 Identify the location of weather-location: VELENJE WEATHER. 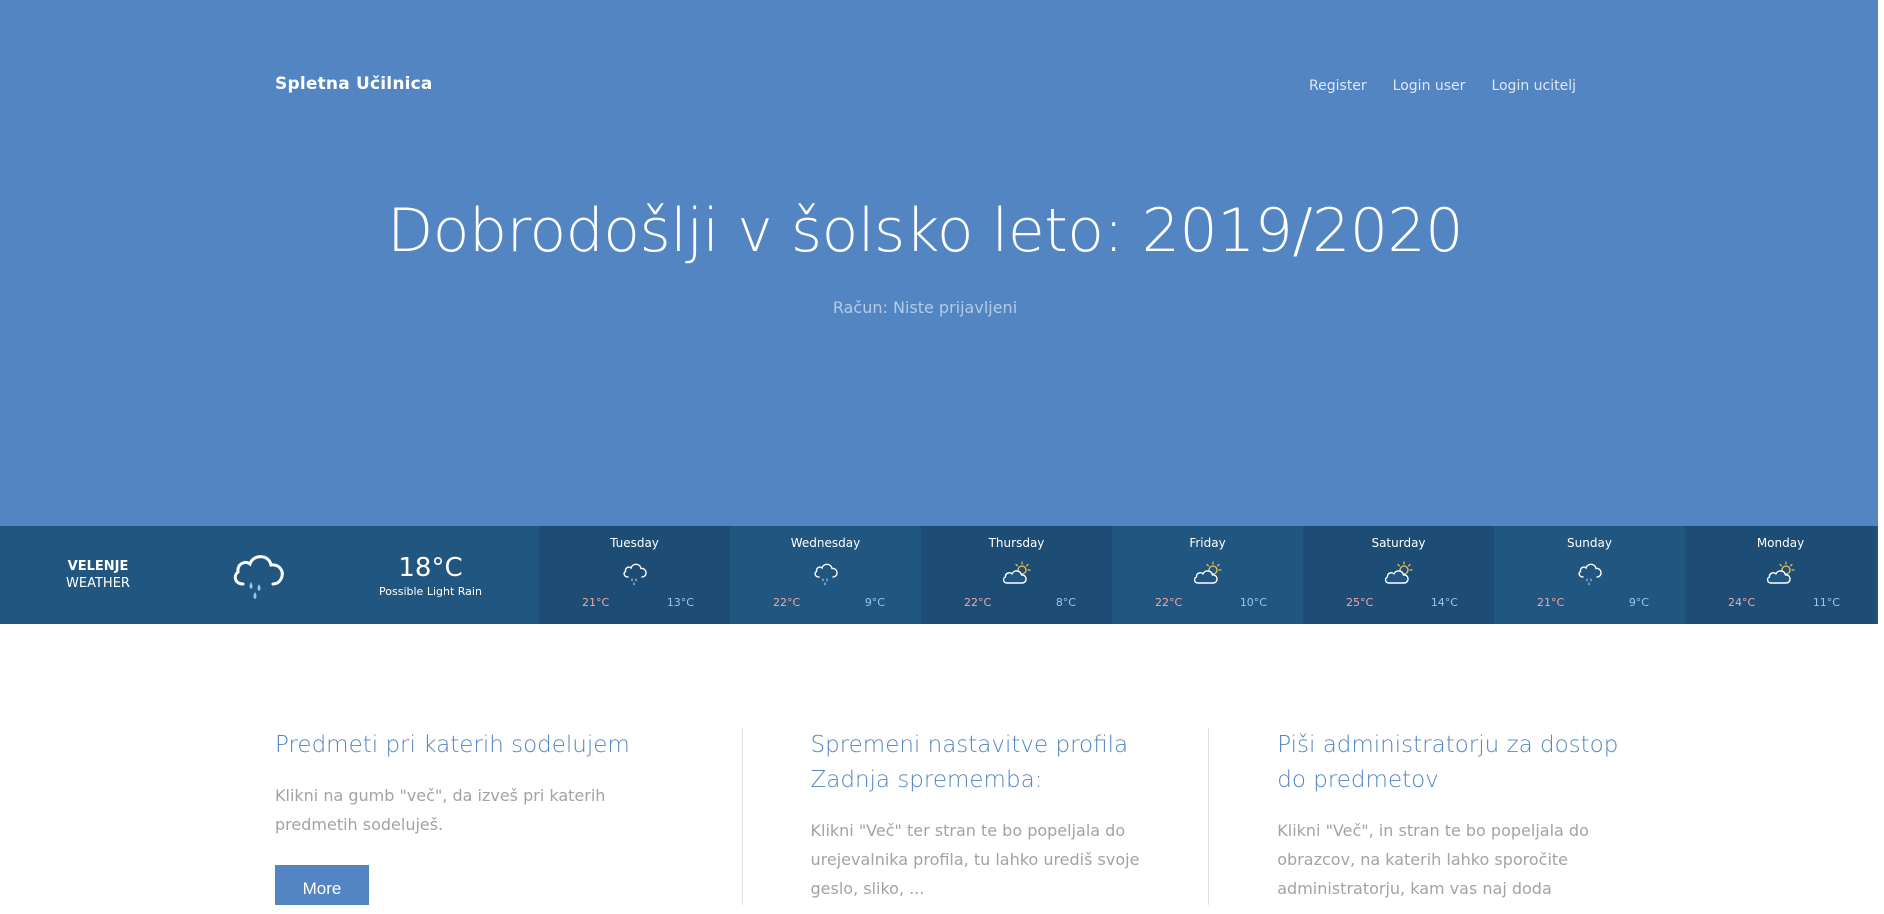
(98, 575).